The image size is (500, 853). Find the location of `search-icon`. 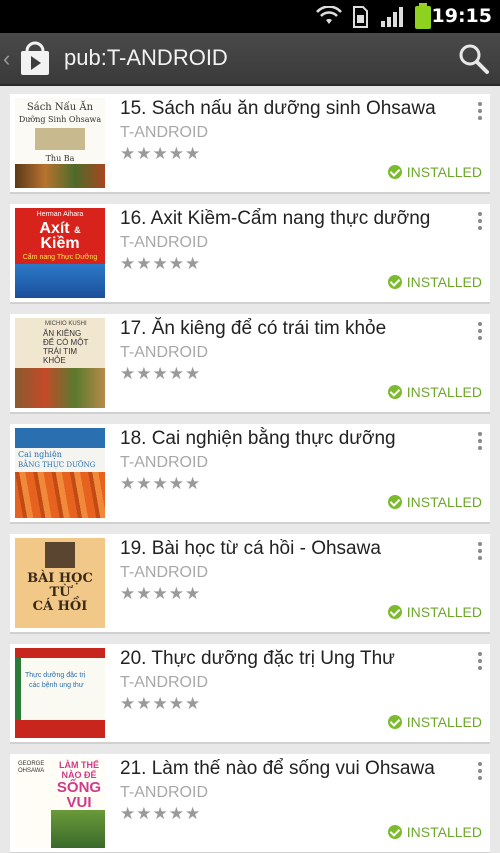

search-icon is located at coordinates (474, 59).